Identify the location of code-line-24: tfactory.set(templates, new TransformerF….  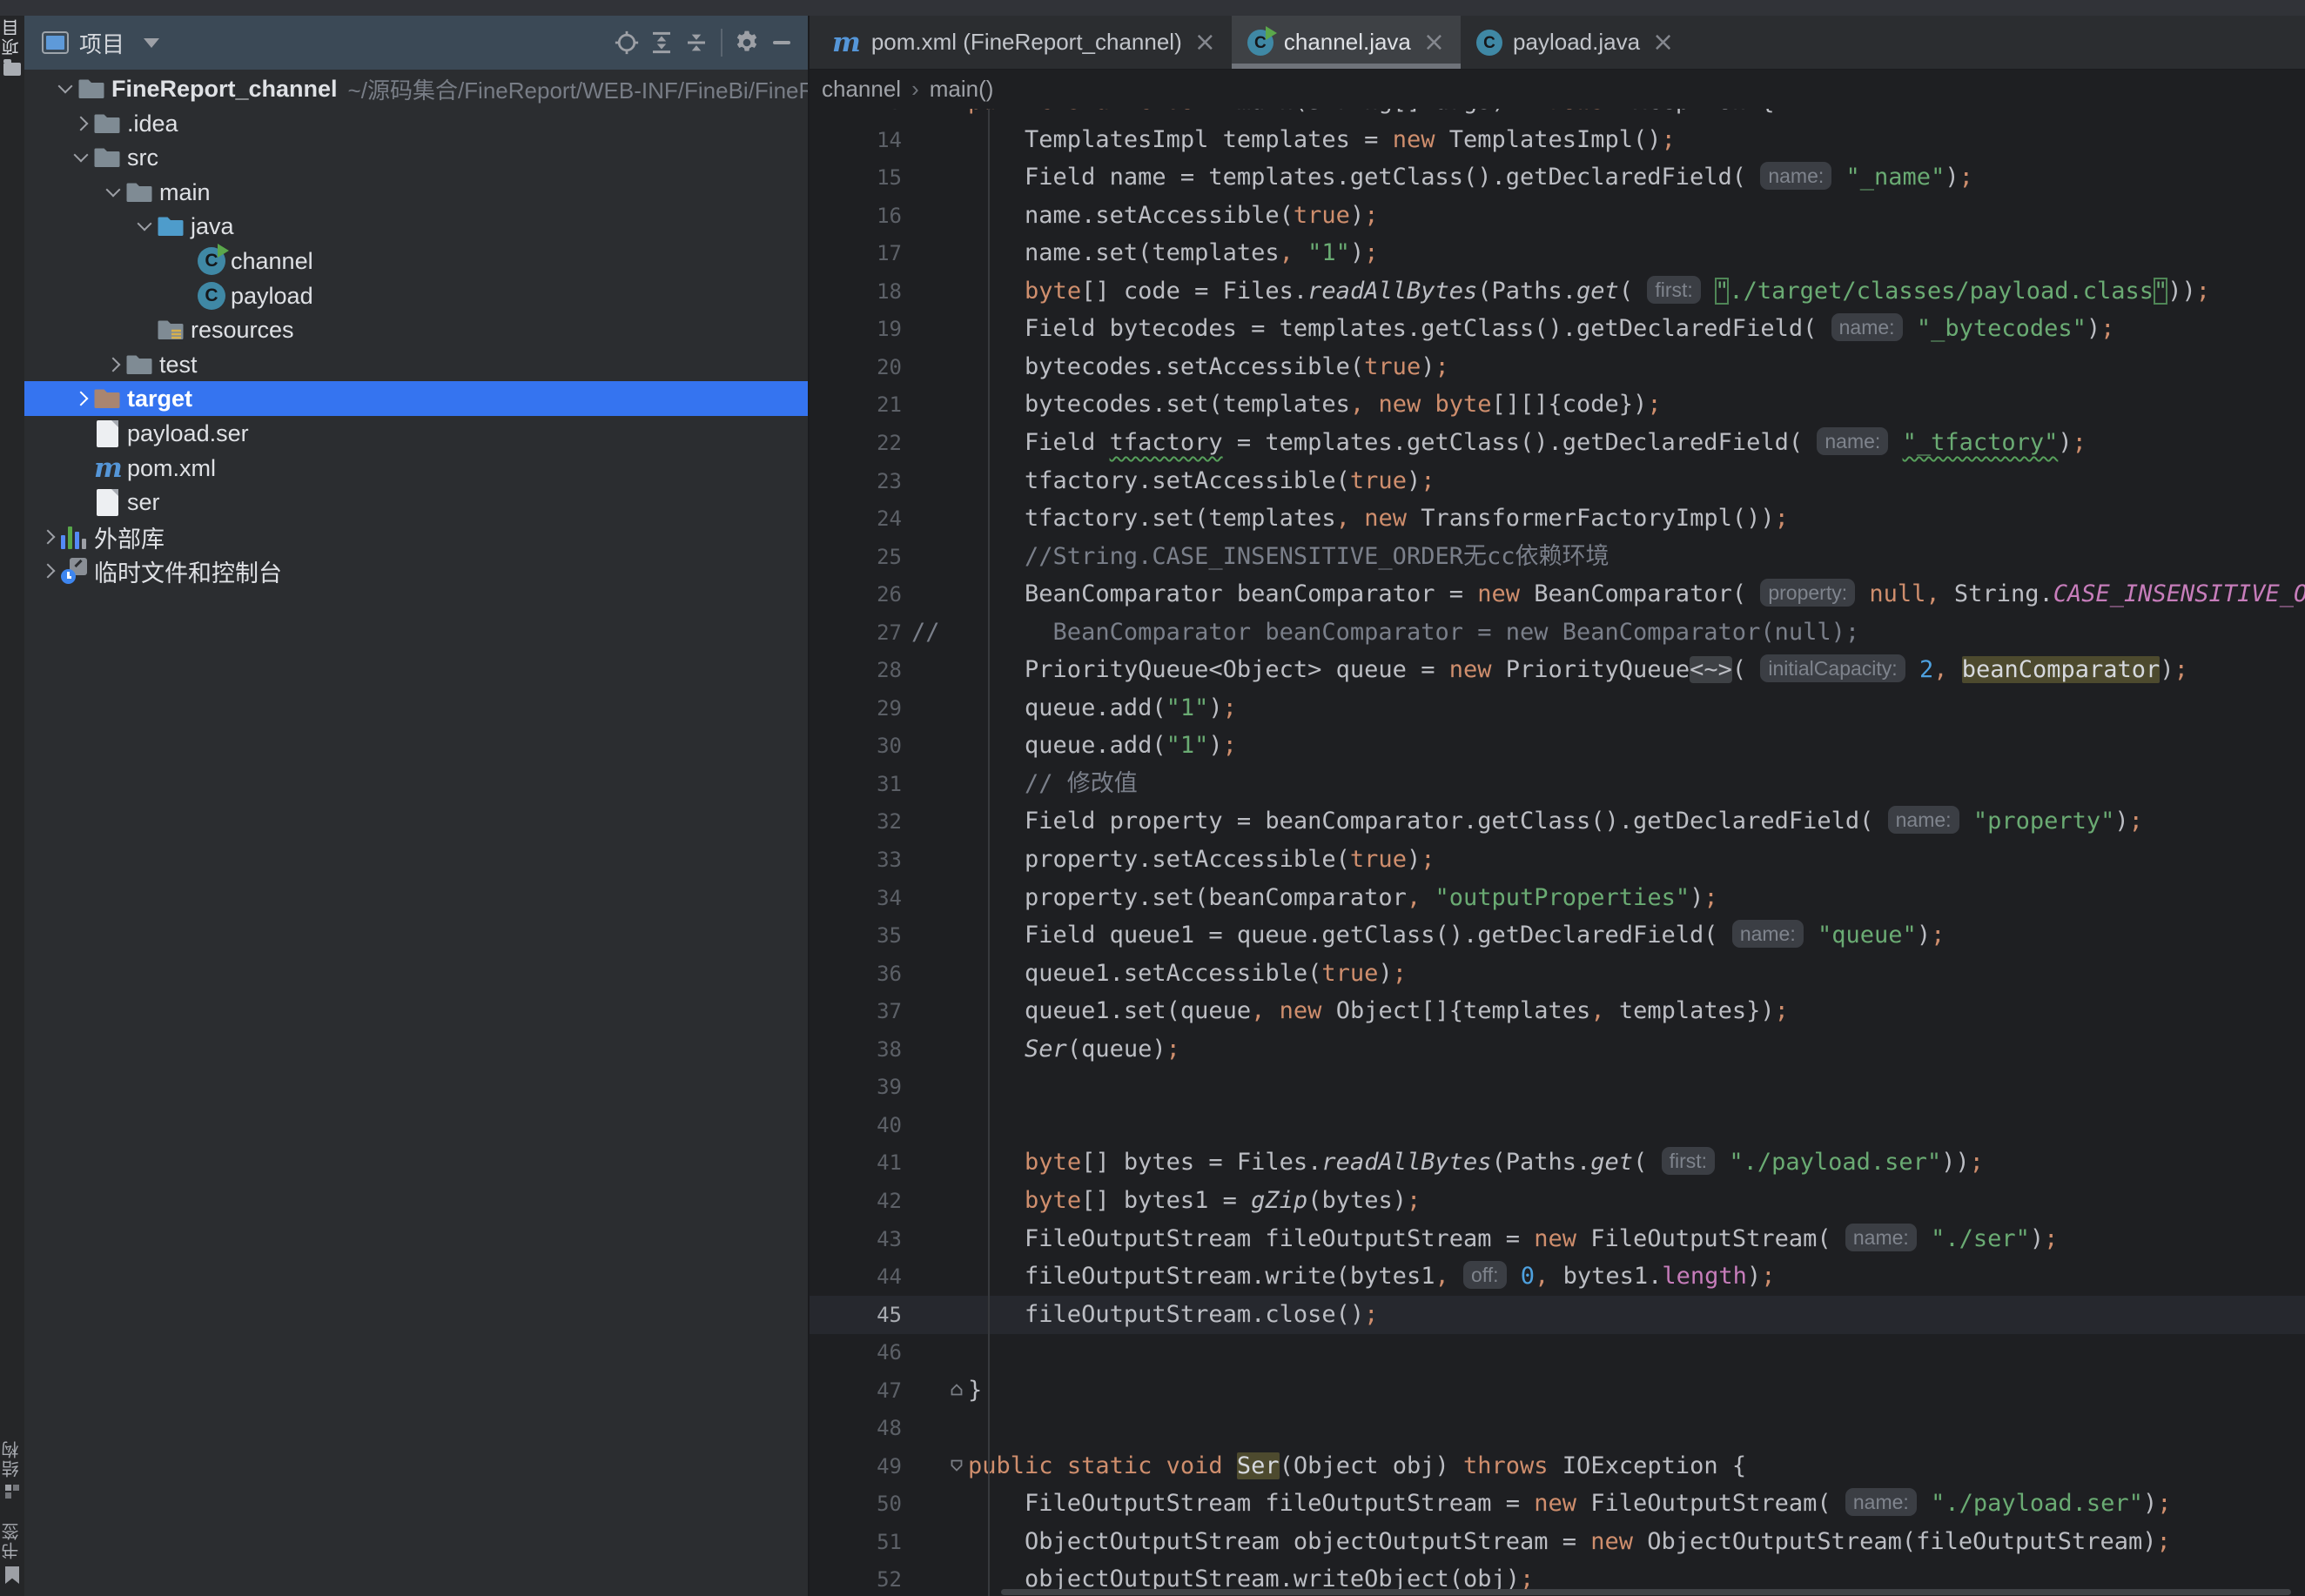
(1350, 519).